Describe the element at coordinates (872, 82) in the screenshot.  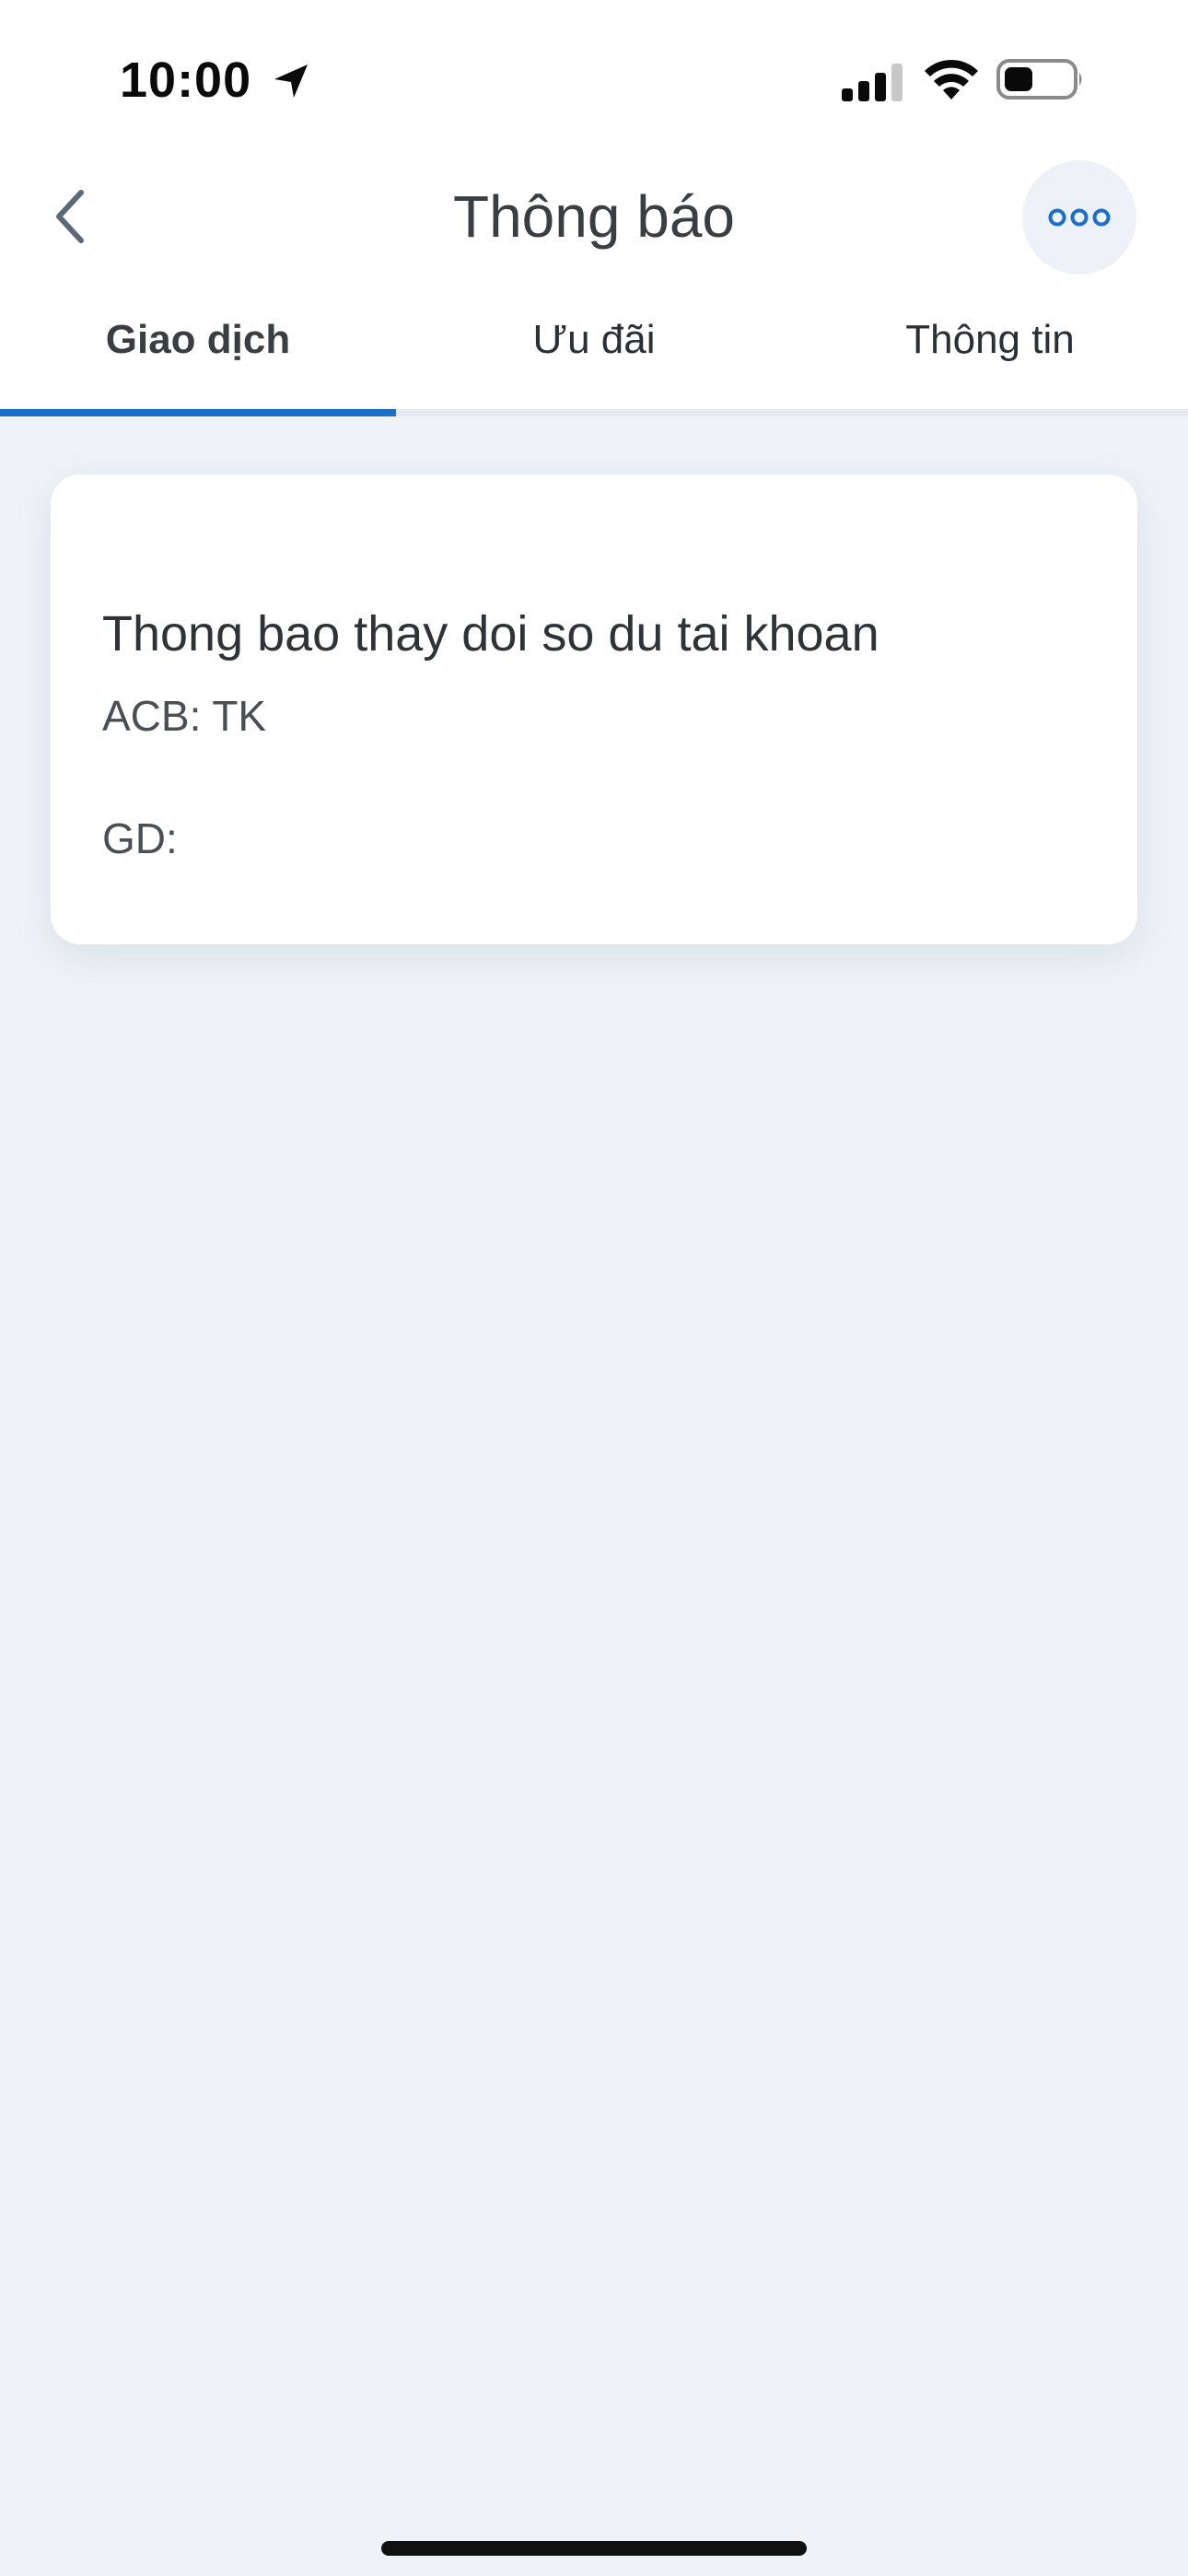
I see `cellular-signal-icon` at that location.